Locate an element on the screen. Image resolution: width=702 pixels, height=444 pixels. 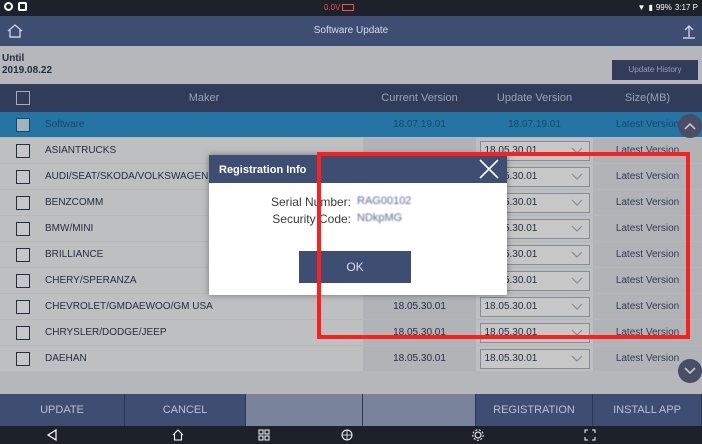
cancel-button: CANCEL is located at coordinates (185, 410).